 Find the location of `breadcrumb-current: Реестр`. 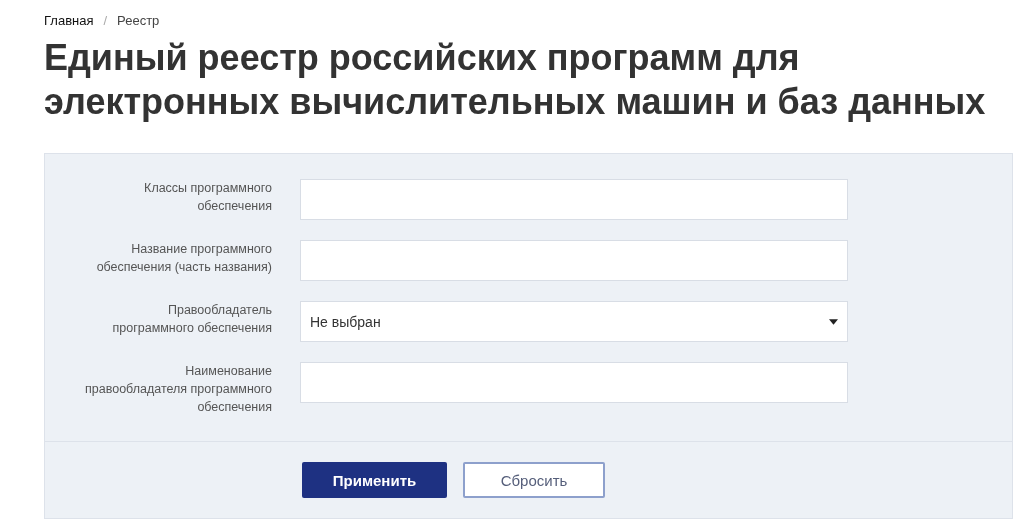

breadcrumb-current: Реестр is located at coordinates (138, 20).